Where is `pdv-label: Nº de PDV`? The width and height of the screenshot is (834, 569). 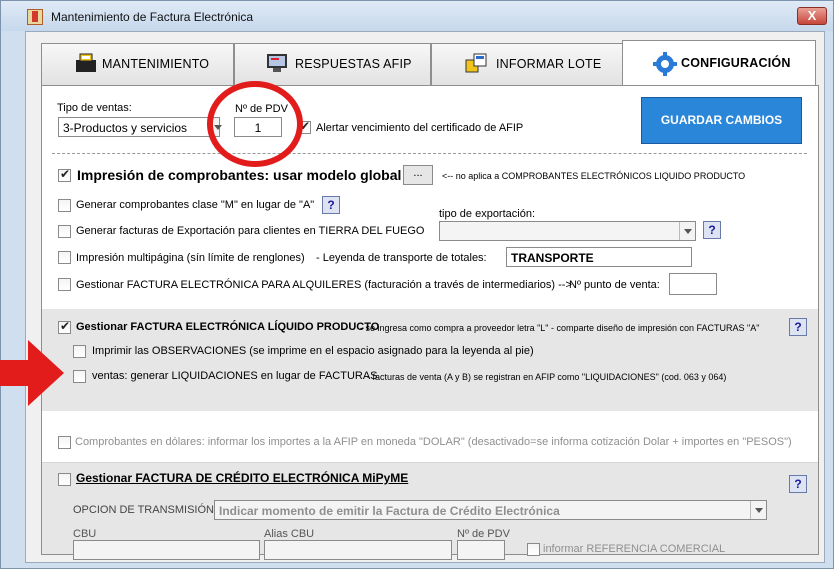 pdv-label: Nº de PDV is located at coordinates (261, 109).